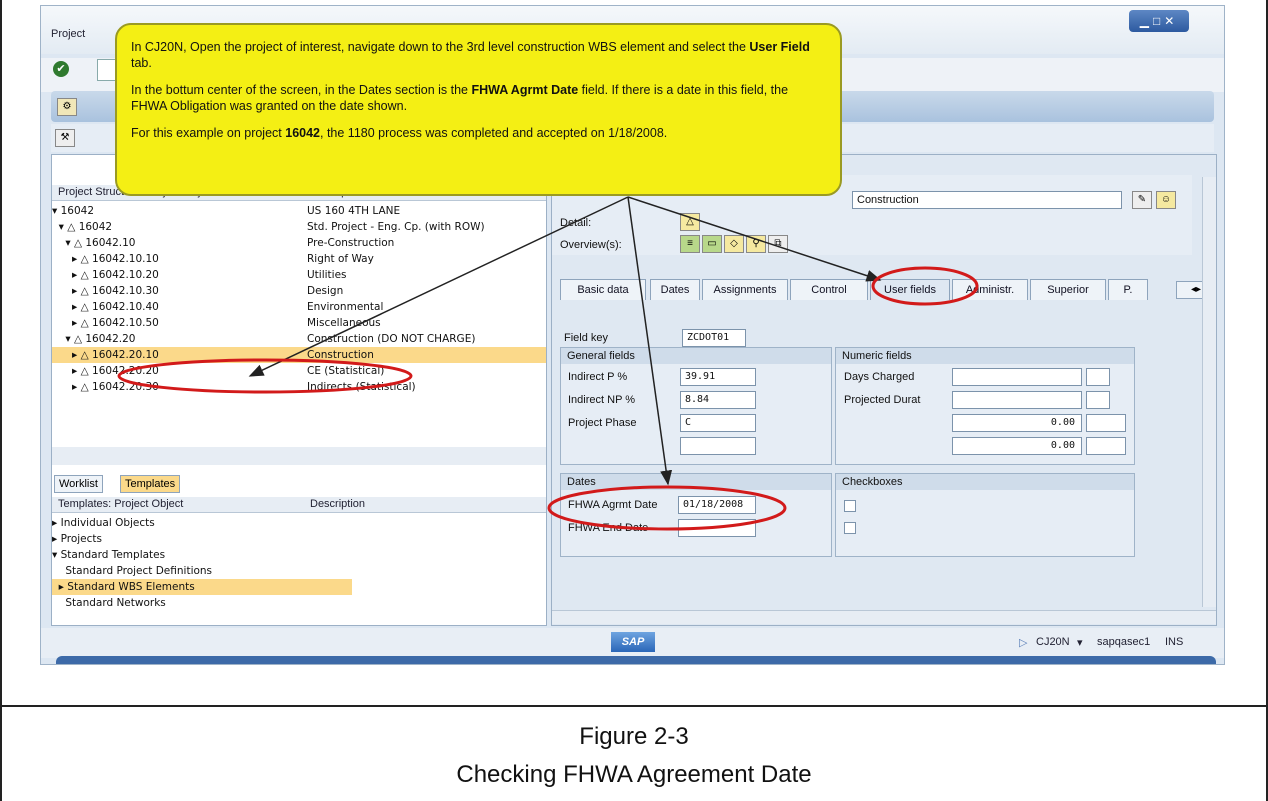 The image size is (1268, 801). I want to click on tab-superior: Superior, so click(1068, 289).